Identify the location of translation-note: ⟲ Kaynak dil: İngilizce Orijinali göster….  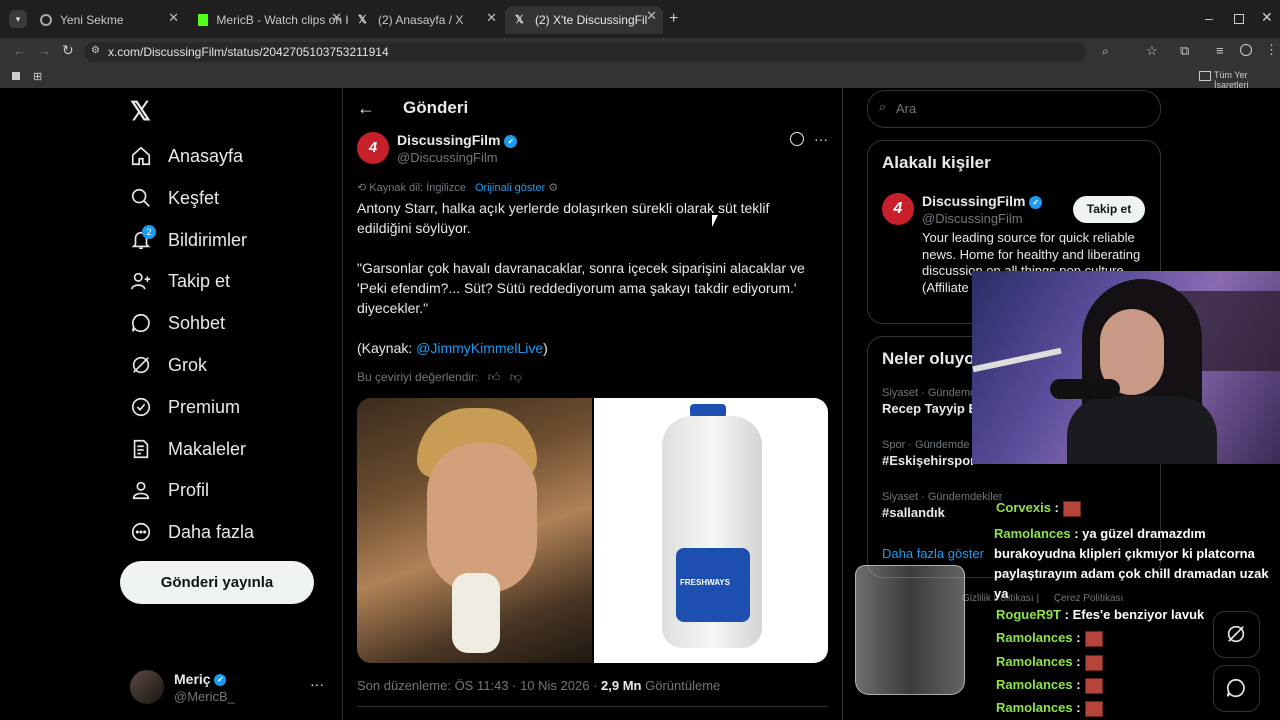
(458, 188).